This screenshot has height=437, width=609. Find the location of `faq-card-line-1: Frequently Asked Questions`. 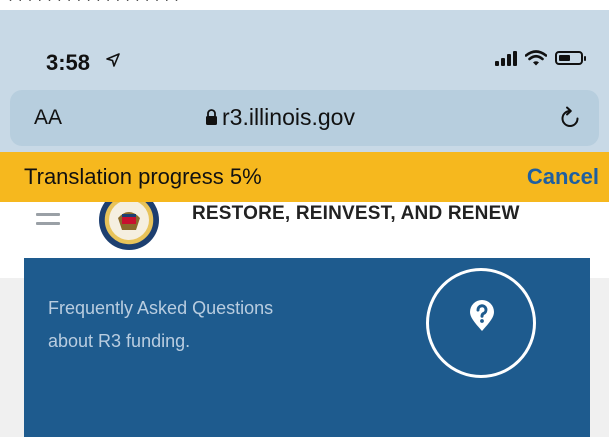

faq-card-line-1: Frequently Asked Questions is located at coordinates (161, 308).